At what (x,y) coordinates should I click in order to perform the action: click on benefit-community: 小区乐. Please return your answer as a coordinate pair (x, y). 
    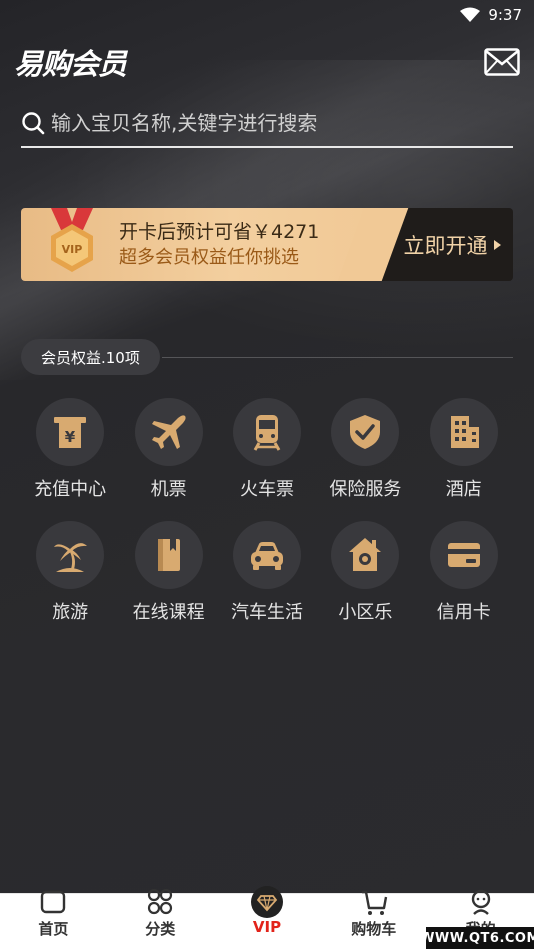
    Looking at the image, I should click on (365, 572).